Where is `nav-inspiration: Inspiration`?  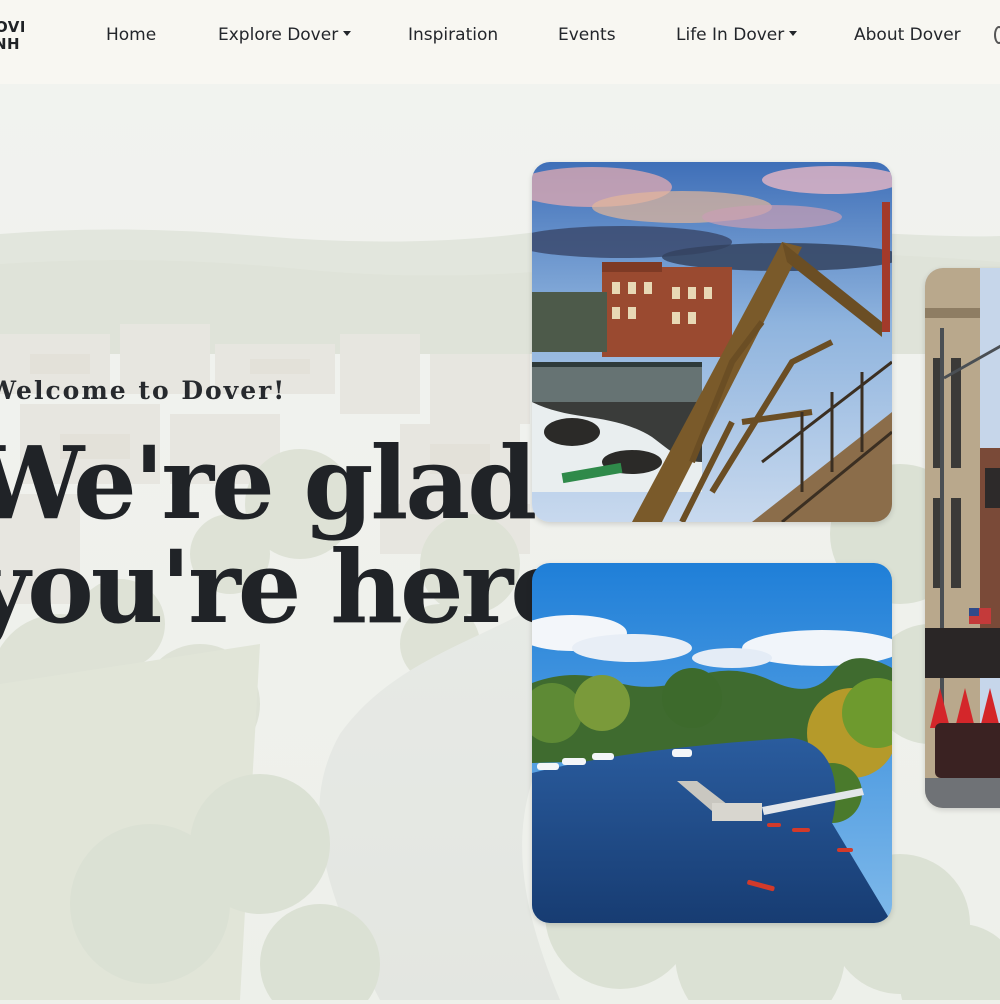
nav-inspiration: Inspiration is located at coordinates (453, 35).